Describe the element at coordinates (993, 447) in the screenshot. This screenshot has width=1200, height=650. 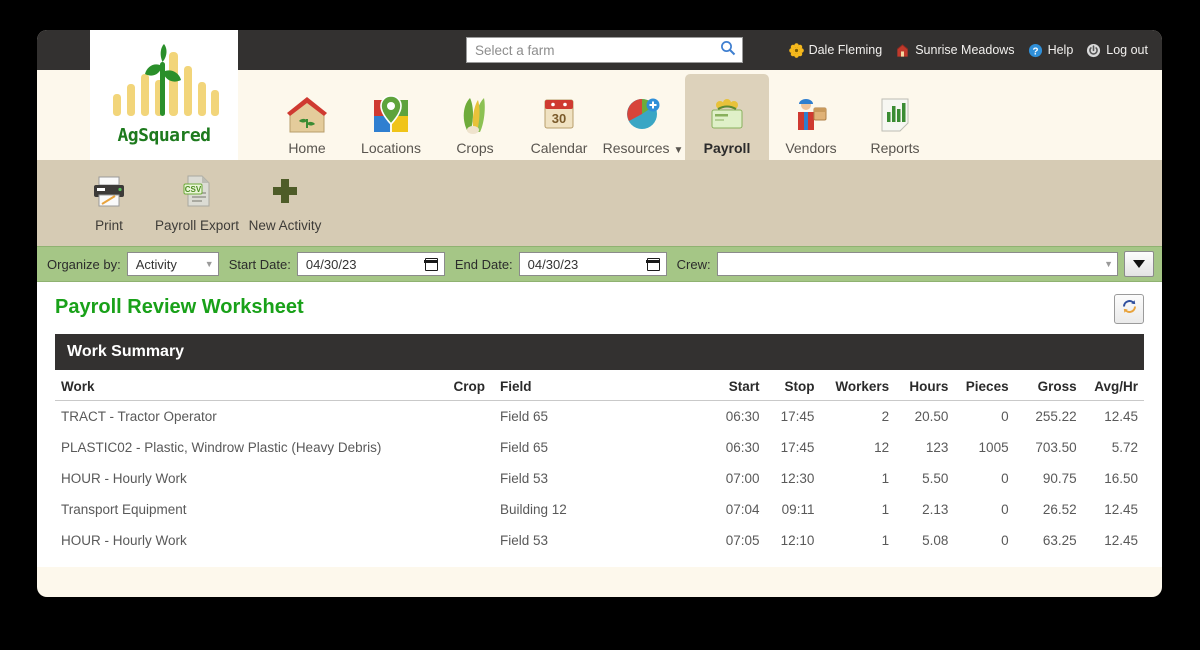
I see `cell-pieces: 1005` at that location.